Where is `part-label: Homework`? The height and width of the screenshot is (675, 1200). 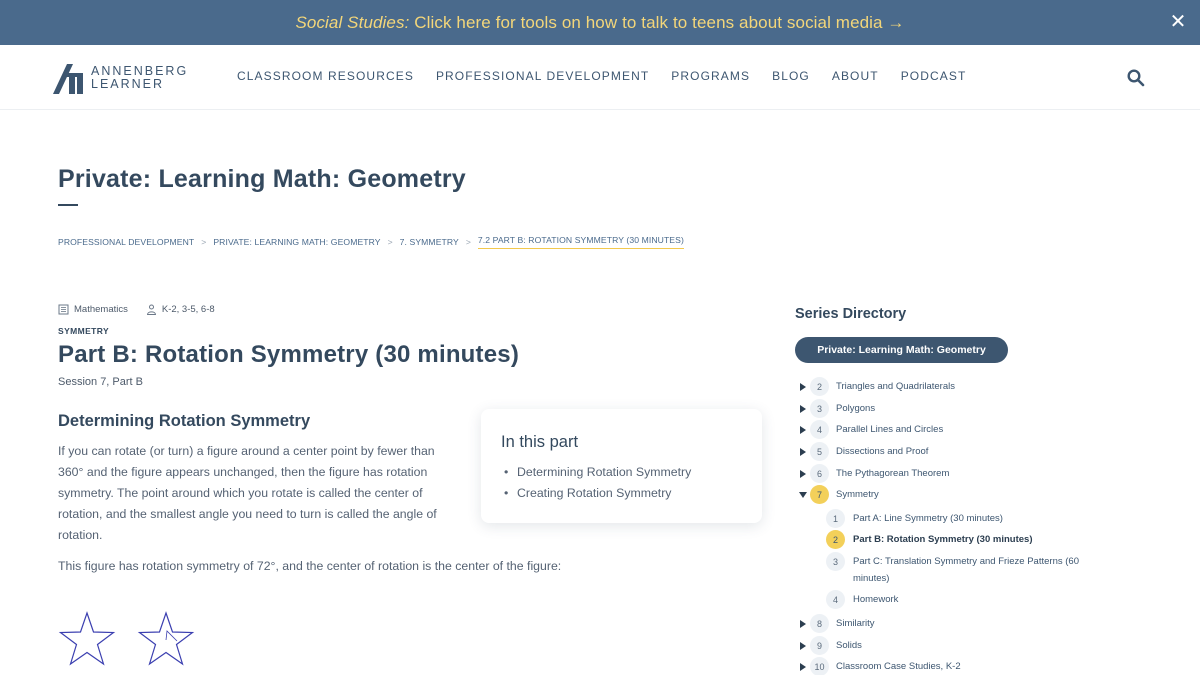 part-label: Homework is located at coordinates (876, 599).